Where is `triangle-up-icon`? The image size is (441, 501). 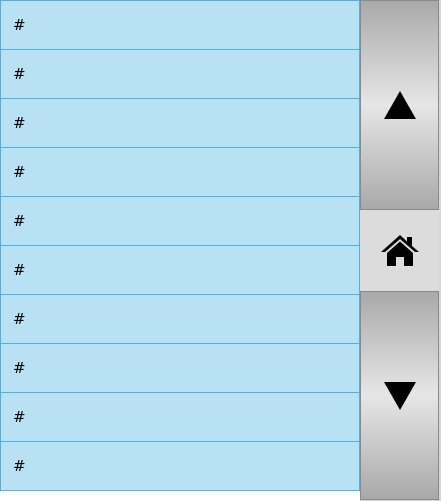 triangle-up-icon is located at coordinates (399, 105).